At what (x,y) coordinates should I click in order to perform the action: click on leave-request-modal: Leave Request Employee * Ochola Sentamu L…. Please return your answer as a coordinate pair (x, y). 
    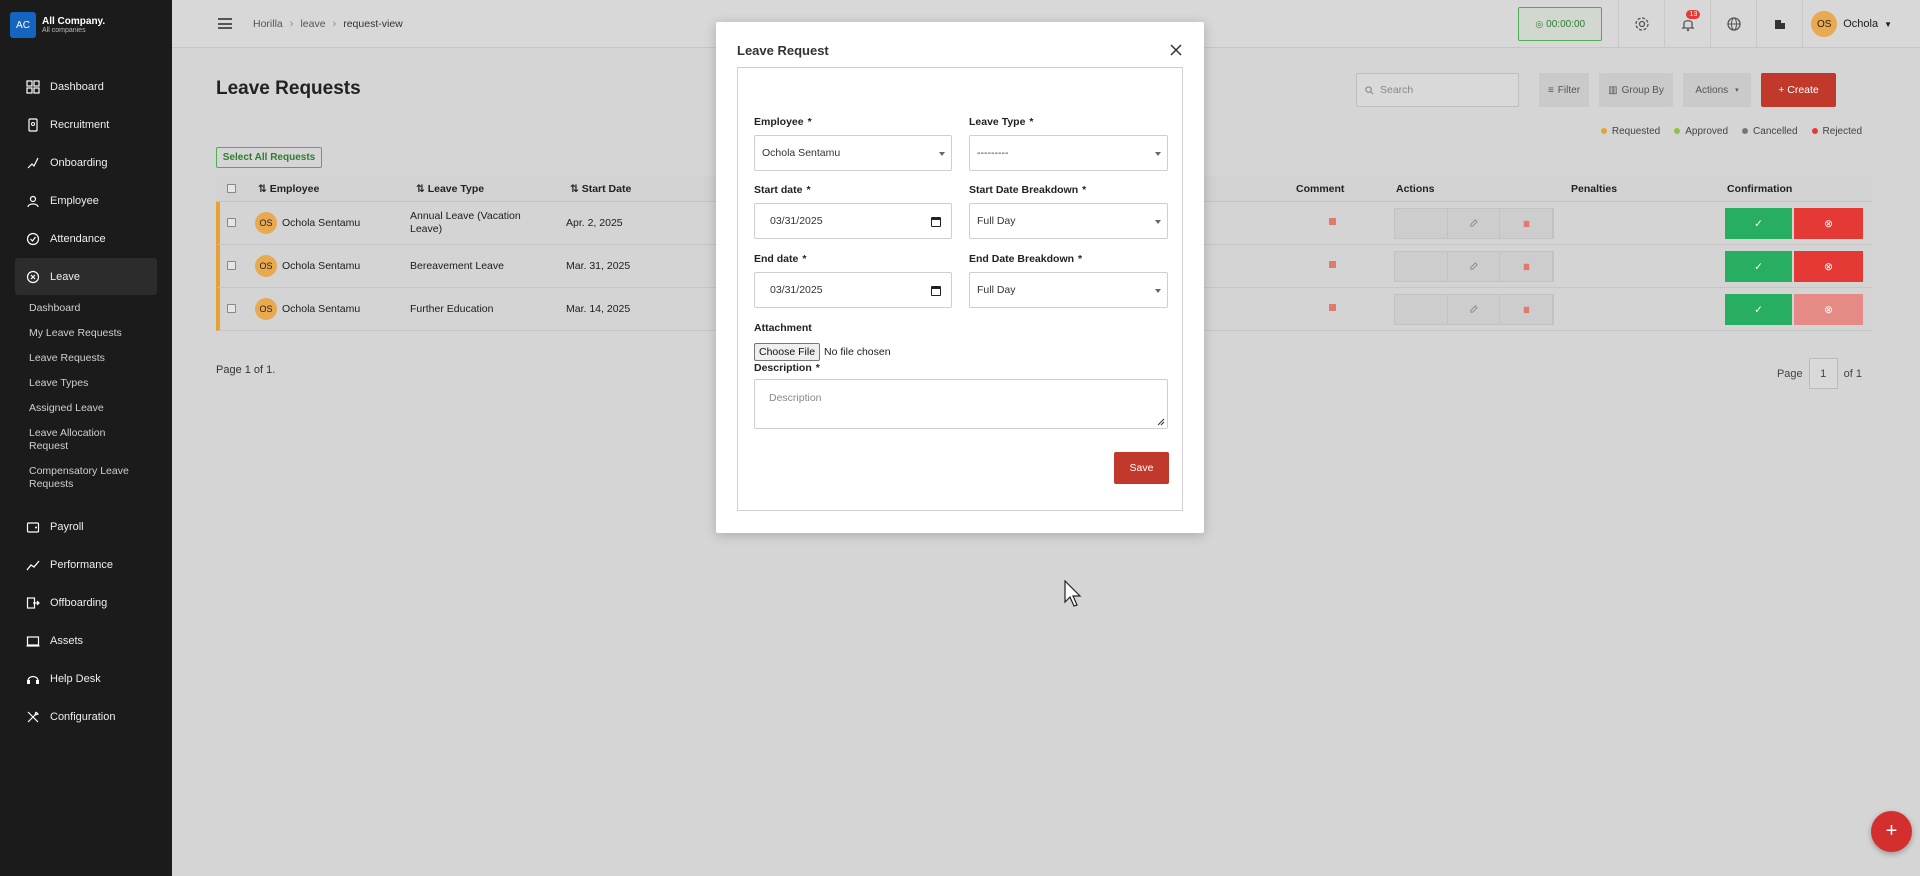
    Looking at the image, I should click on (960, 277).